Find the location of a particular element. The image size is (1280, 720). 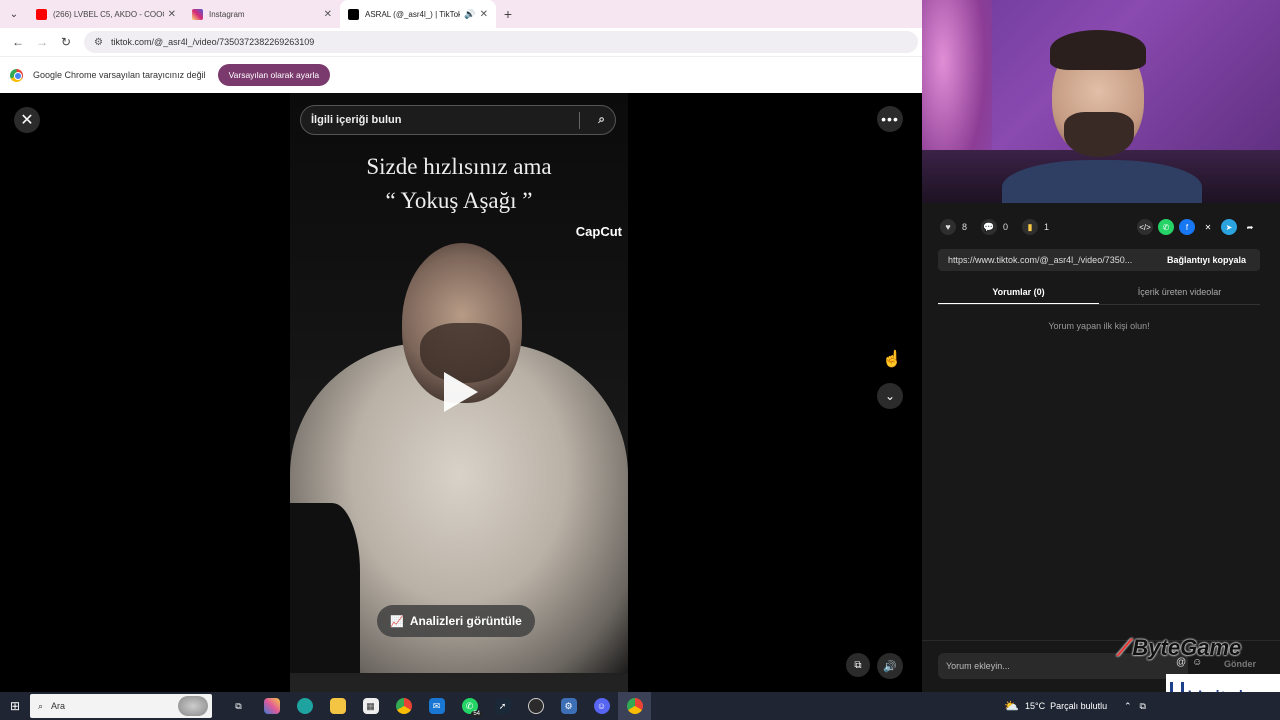

obs-icon is located at coordinates (535, 706).